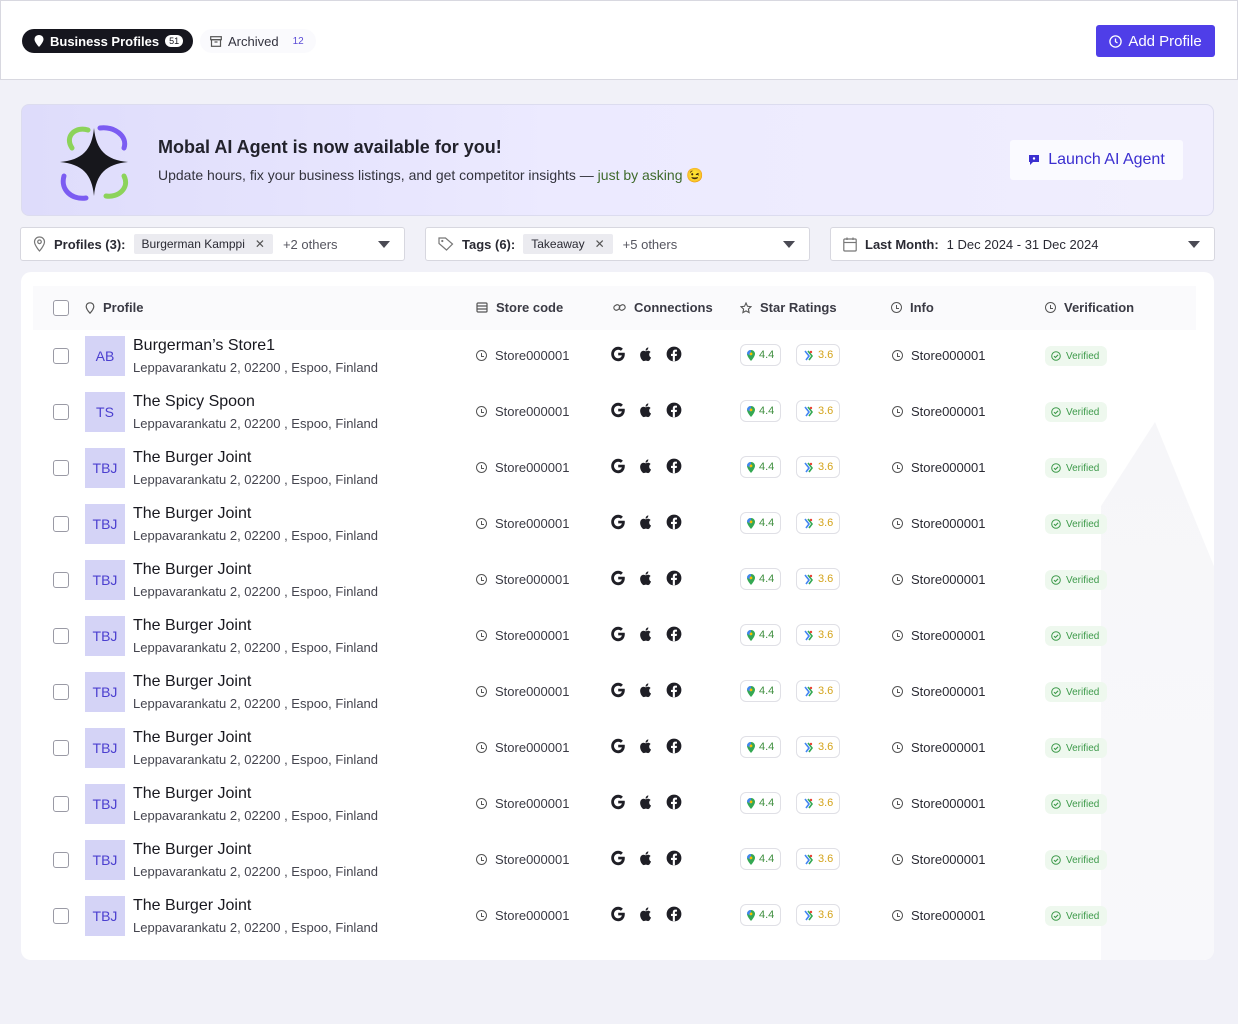  I want to click on column-star-ratings: Star Ratings, so click(788, 307).